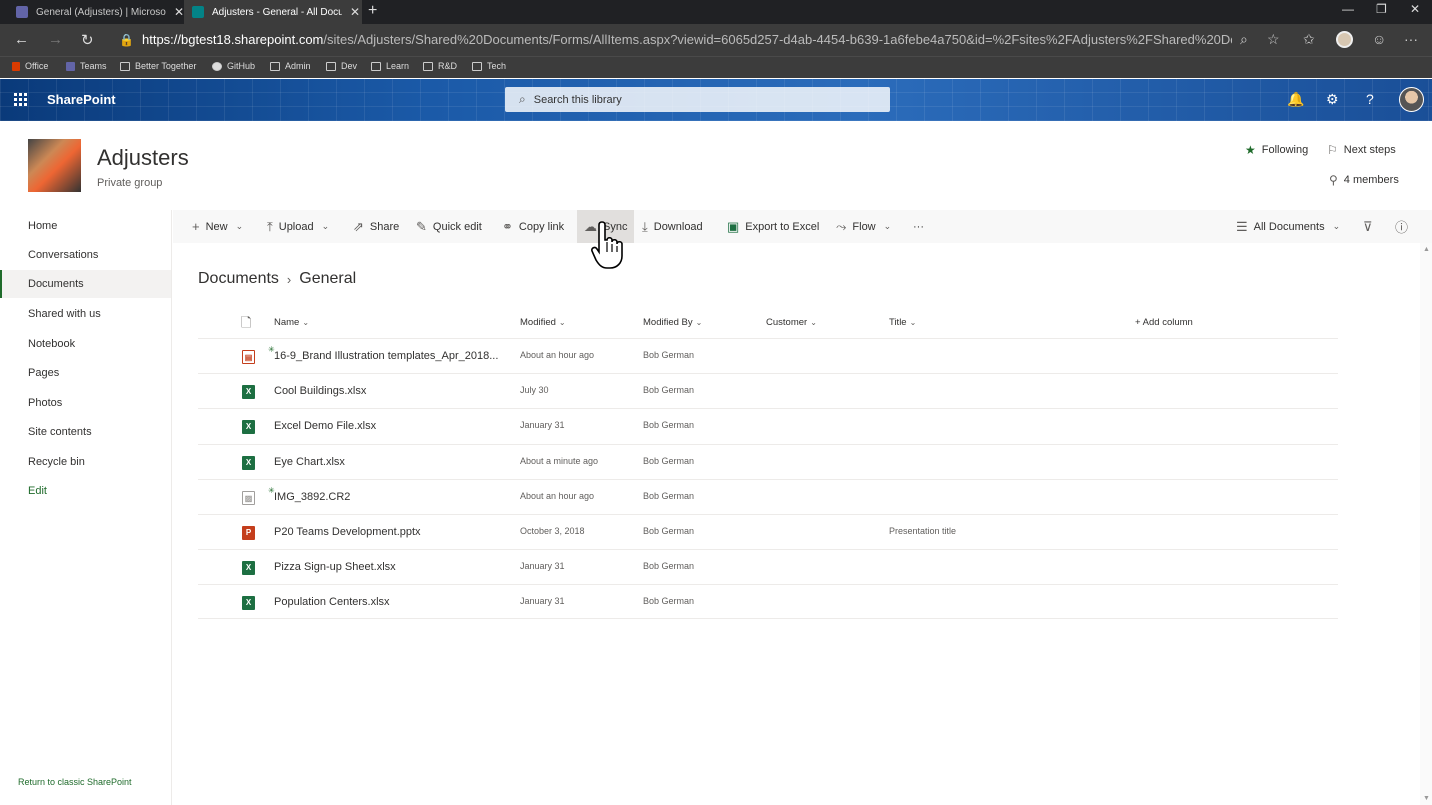  What do you see at coordinates (87, 40) in the screenshot?
I see `refresh-icon: ↻` at bounding box center [87, 40].